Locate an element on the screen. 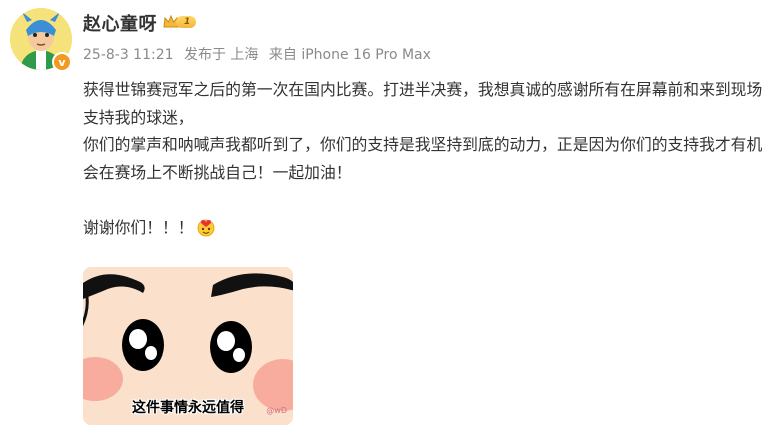  image-watermark: @wD is located at coordinates (276, 410).